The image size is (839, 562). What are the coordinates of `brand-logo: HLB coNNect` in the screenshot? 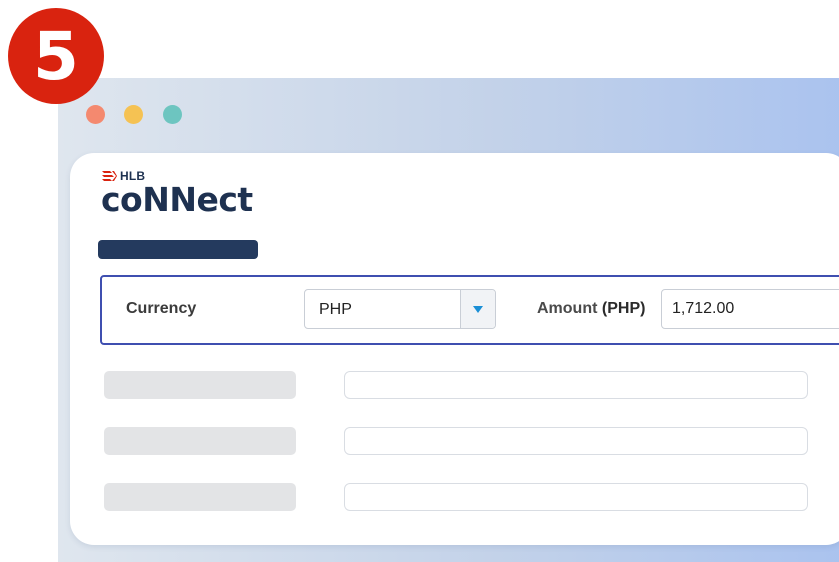 It's located at (181, 194).